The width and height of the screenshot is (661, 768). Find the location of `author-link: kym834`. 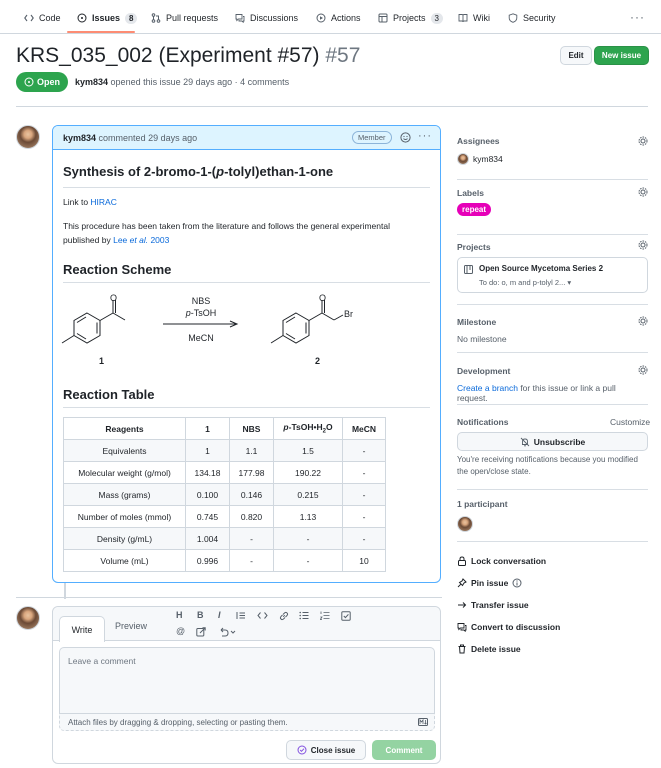

author-link: kym834 is located at coordinates (91, 82).